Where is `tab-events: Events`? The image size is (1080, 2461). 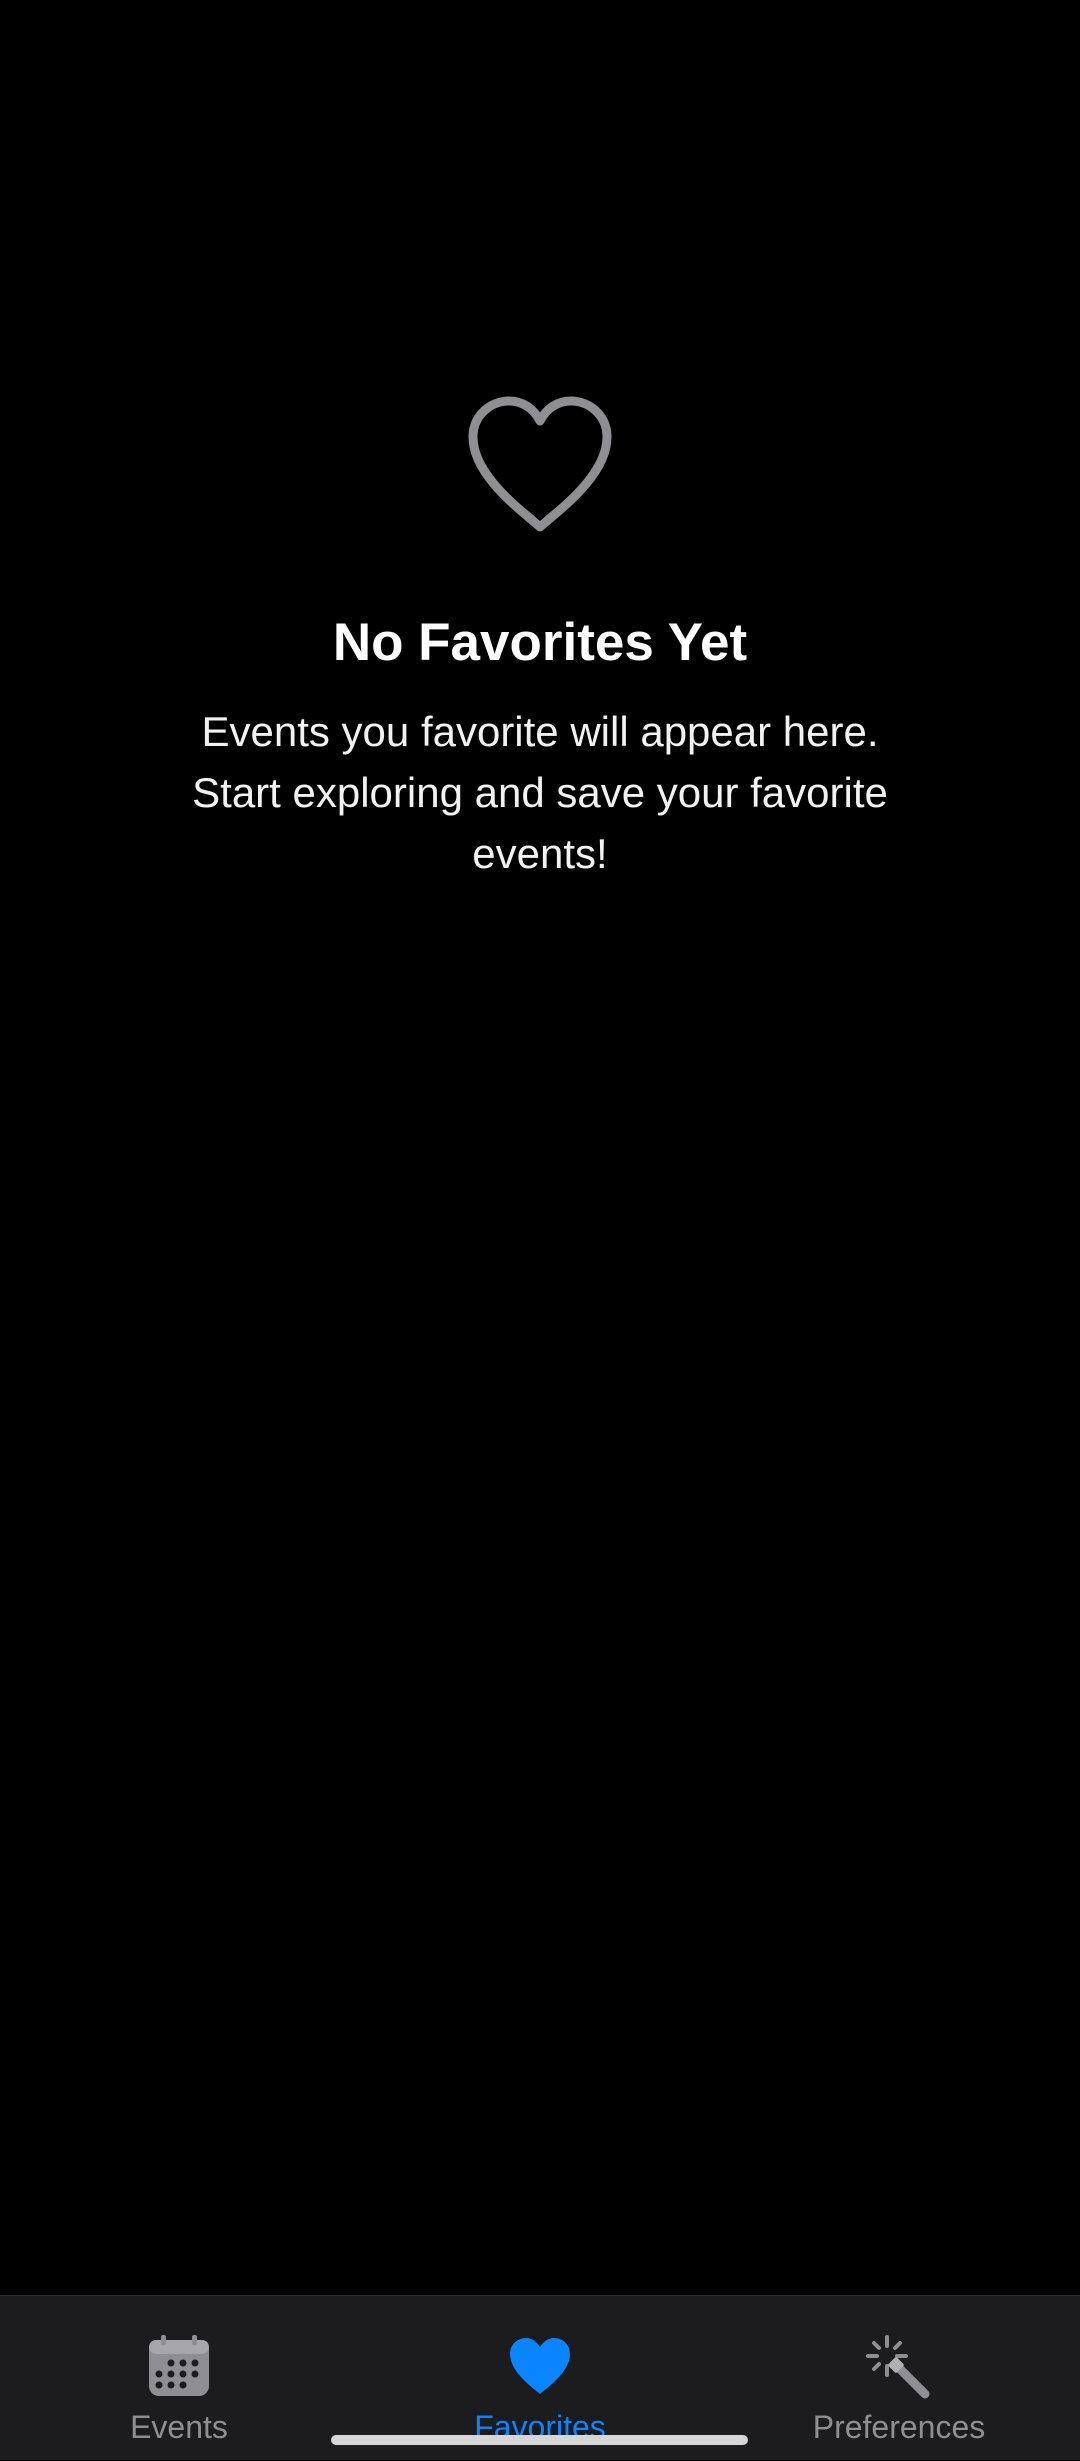 tab-events: Events is located at coordinates (179, 2378).